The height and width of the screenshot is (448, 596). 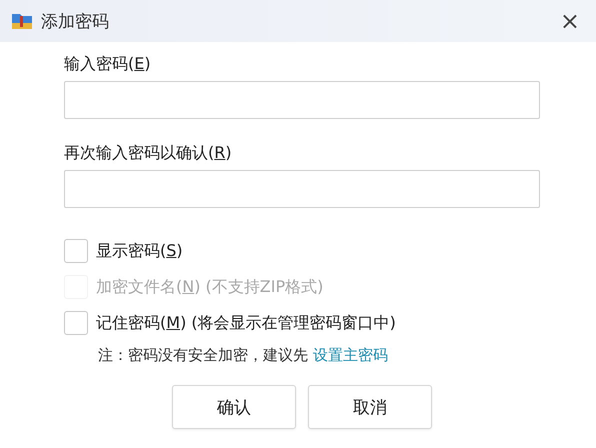 What do you see at coordinates (148, 153) in the screenshot?
I see `field-label: 再次输入密码以确认(R)` at bounding box center [148, 153].